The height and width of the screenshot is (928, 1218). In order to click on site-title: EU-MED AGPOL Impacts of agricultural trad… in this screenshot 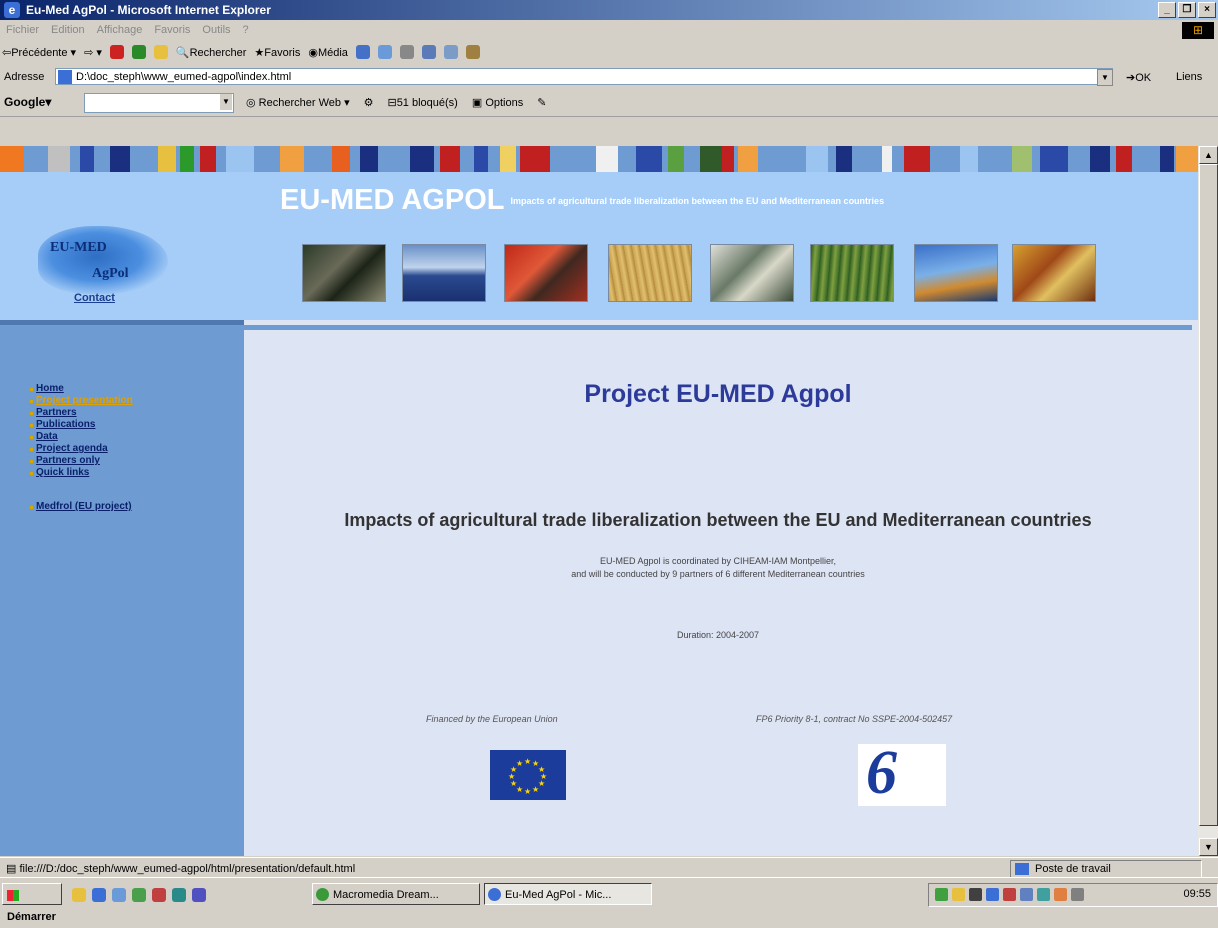, I will do `click(582, 200)`.